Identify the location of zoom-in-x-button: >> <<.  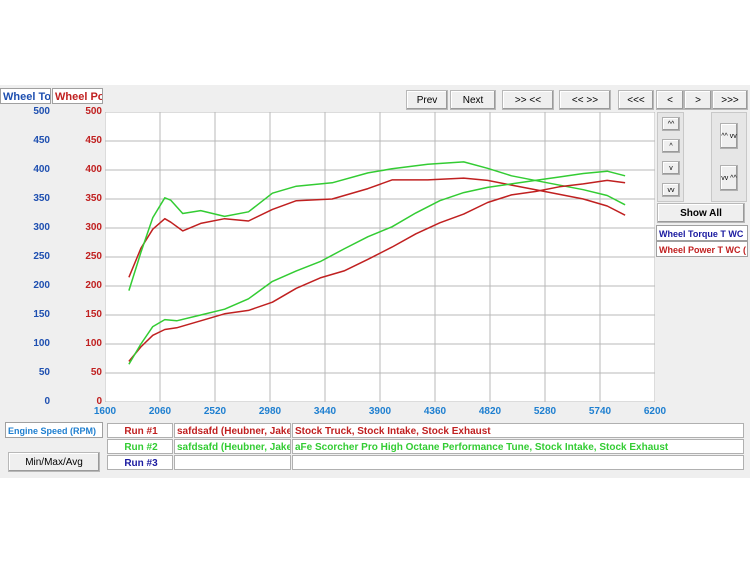
(528, 100).